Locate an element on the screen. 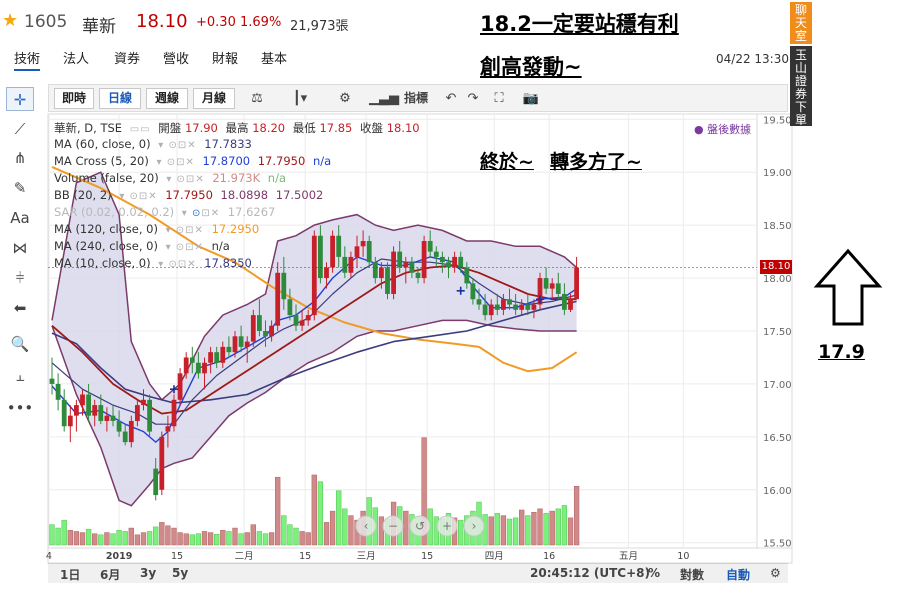 This screenshot has width=900, height=600. log-scale-button: 對數 is located at coordinates (692, 574).